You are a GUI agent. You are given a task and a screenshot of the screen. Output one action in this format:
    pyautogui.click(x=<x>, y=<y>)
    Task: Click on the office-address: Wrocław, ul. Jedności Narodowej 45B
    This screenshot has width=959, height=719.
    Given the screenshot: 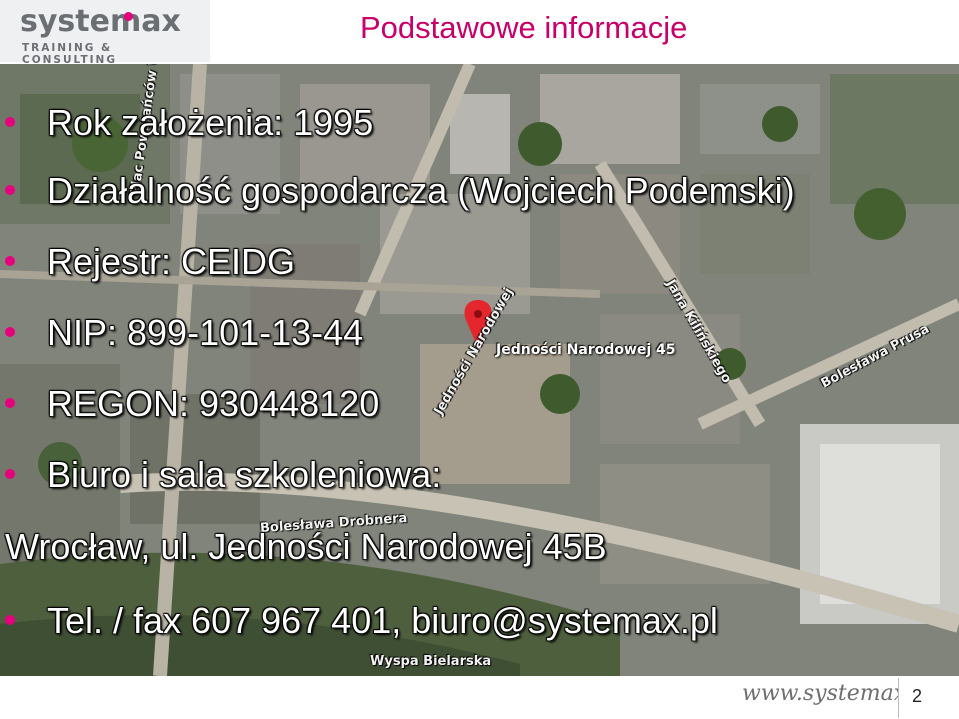 What is the action you would take?
    pyautogui.click(x=306, y=546)
    